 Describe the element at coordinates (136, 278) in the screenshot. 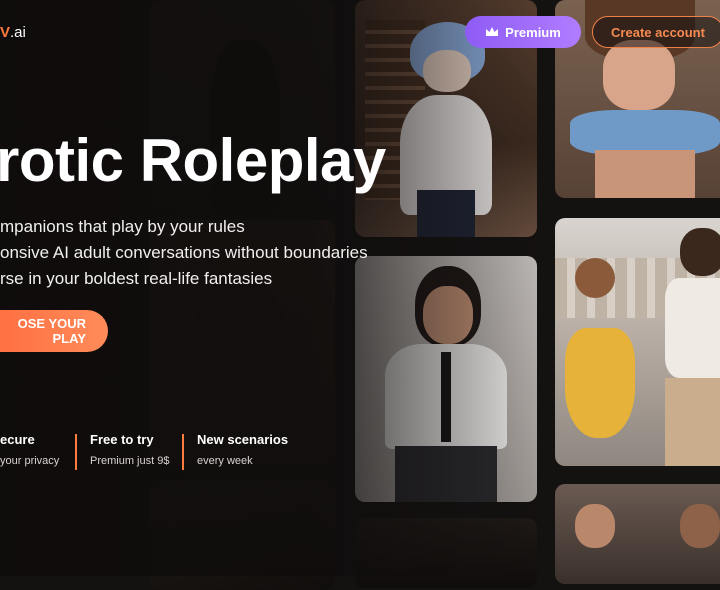

I see `hero-bullet: rse in your boldest real-life fantasies` at that location.